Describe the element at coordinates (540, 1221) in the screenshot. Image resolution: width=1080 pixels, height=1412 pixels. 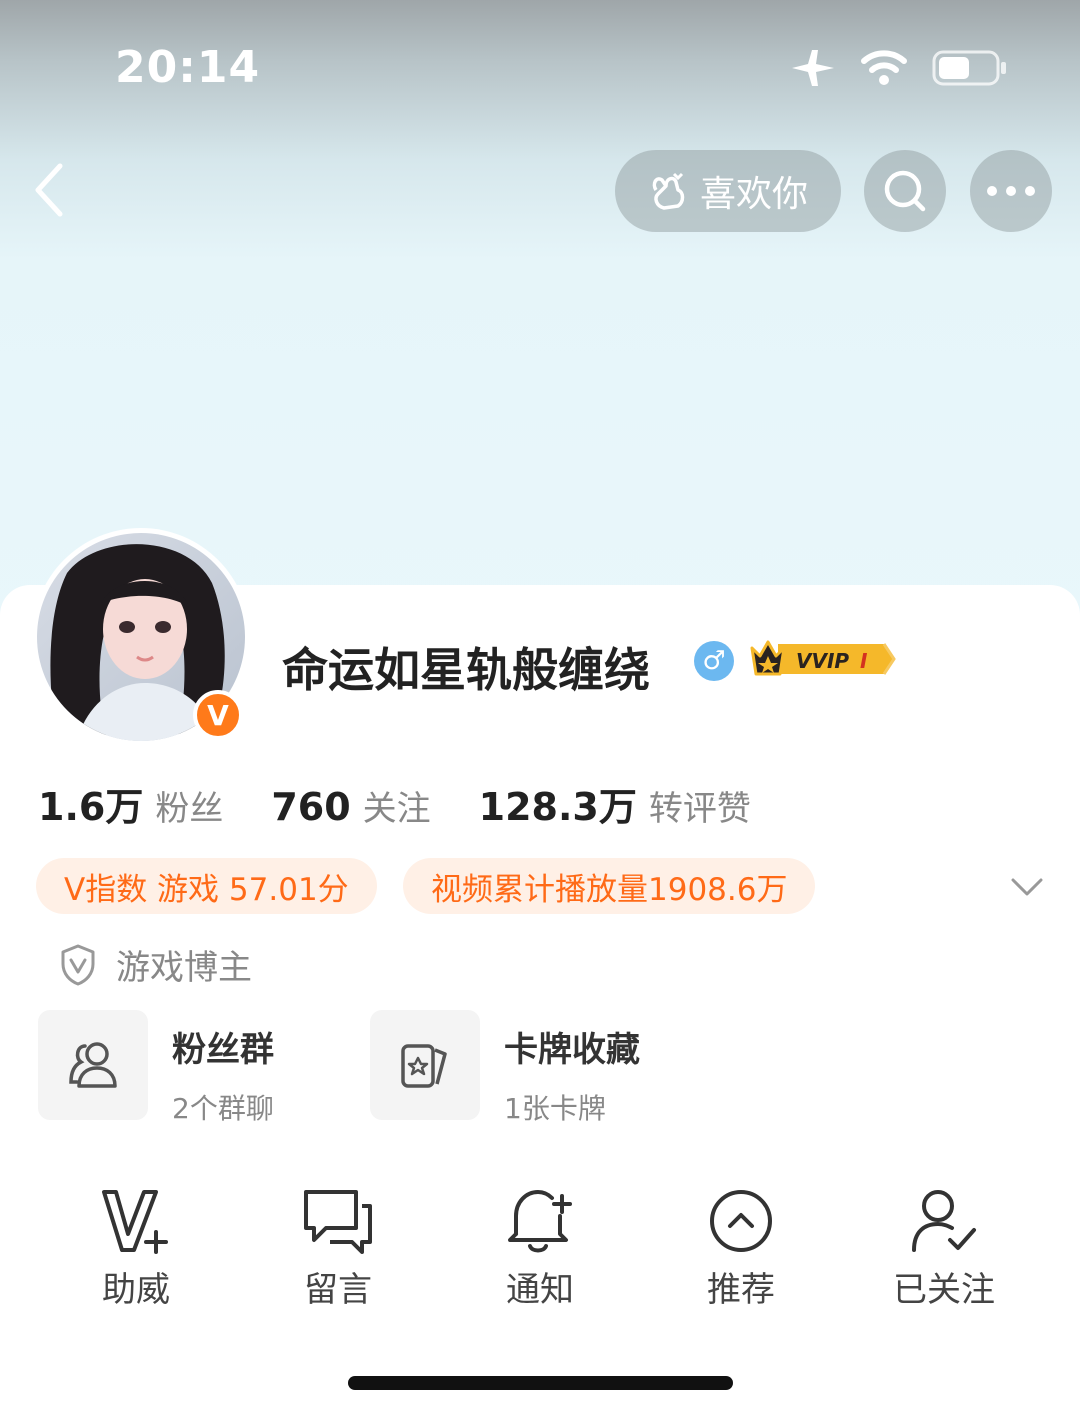
I see `bell-icon` at that location.